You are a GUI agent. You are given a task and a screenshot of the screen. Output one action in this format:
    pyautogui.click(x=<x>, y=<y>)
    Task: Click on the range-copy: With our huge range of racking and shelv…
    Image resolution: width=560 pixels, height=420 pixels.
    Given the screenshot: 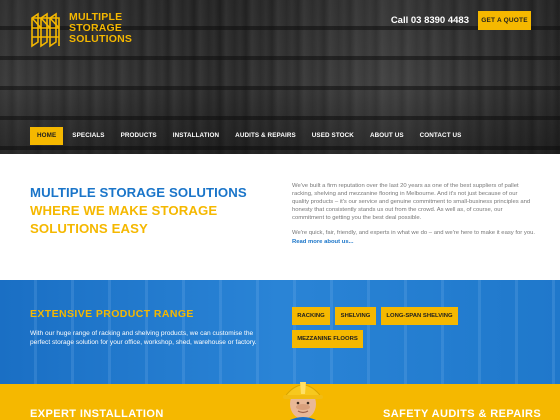 What is the action you would take?
    pyautogui.click(x=143, y=338)
    